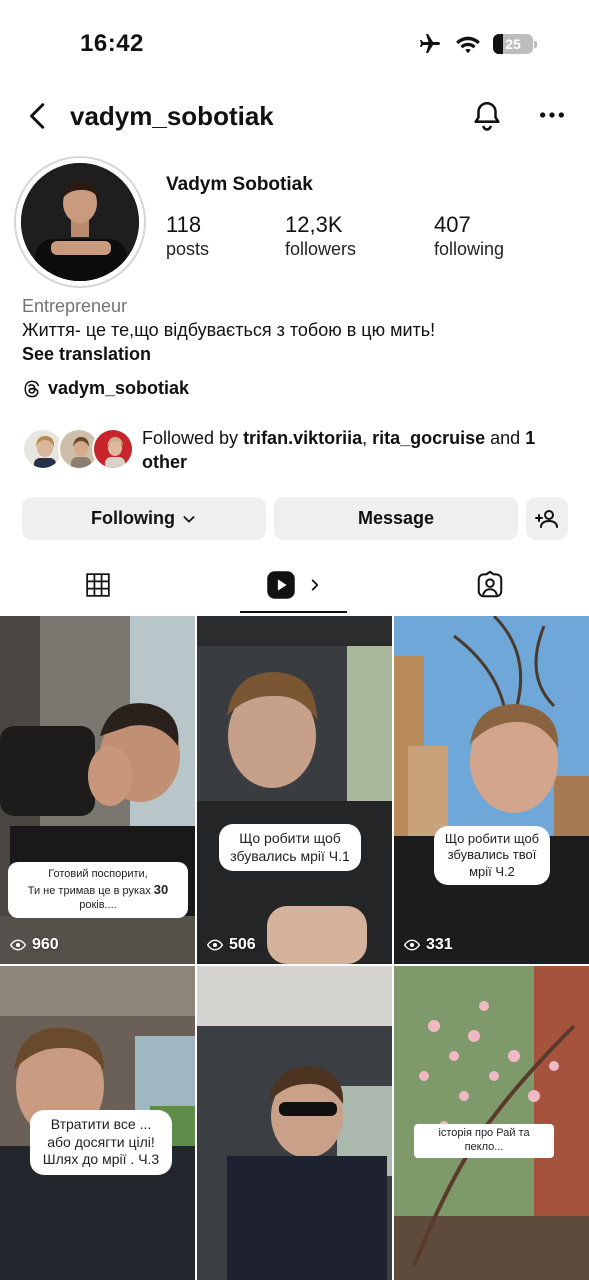 This screenshot has width=589, height=1280. I want to click on tab-tagged, so click(490, 585).